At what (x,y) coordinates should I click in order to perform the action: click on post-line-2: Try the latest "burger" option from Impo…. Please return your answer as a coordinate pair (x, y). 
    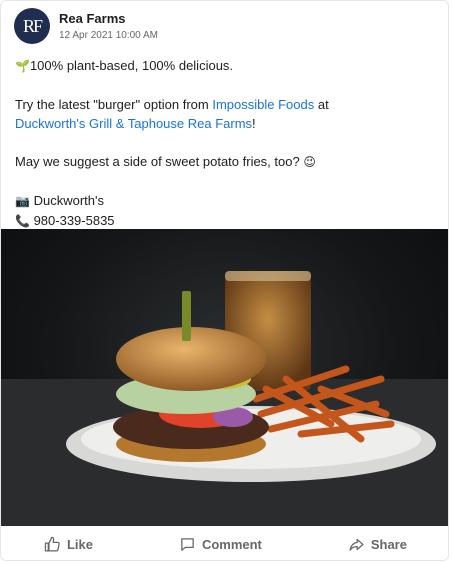
    Looking at the image, I should click on (225, 114).